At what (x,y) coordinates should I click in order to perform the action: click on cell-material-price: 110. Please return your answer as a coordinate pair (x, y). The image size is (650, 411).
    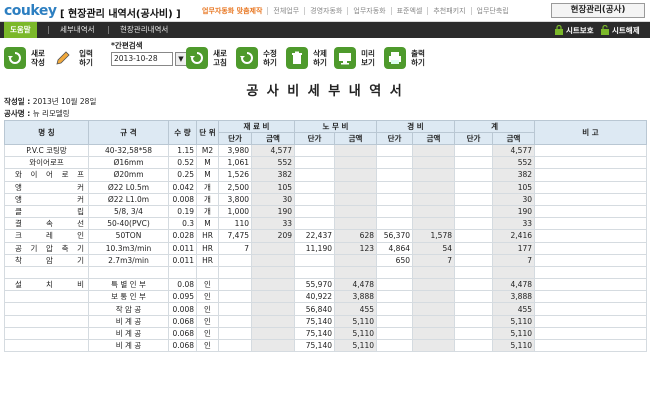
    Looking at the image, I should click on (235, 224).